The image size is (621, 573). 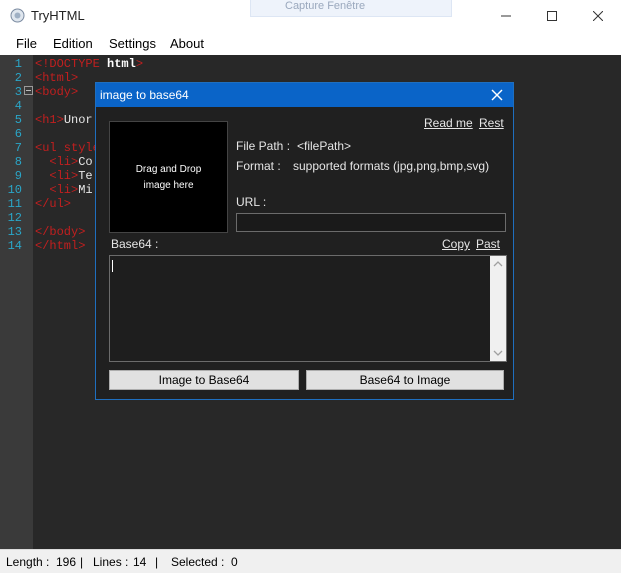 I want to click on code-line: <!DOCTYPE html>, so click(x=89, y=64).